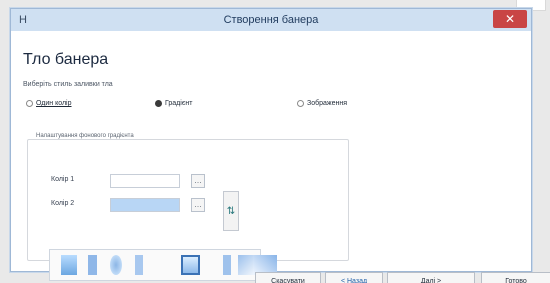 This screenshot has width=550, height=283. I want to click on gradient-style-narrow, so click(227, 265).